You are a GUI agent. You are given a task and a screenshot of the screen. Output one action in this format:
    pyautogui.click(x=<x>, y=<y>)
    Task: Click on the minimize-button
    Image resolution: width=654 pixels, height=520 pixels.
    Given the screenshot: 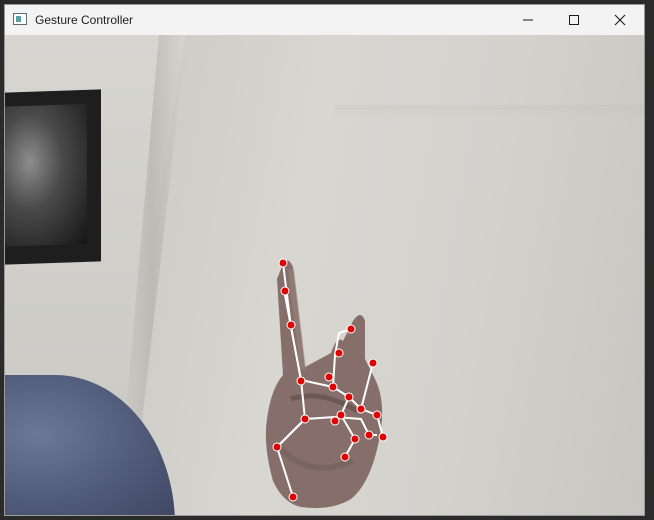 What is the action you would take?
    pyautogui.click(x=528, y=20)
    